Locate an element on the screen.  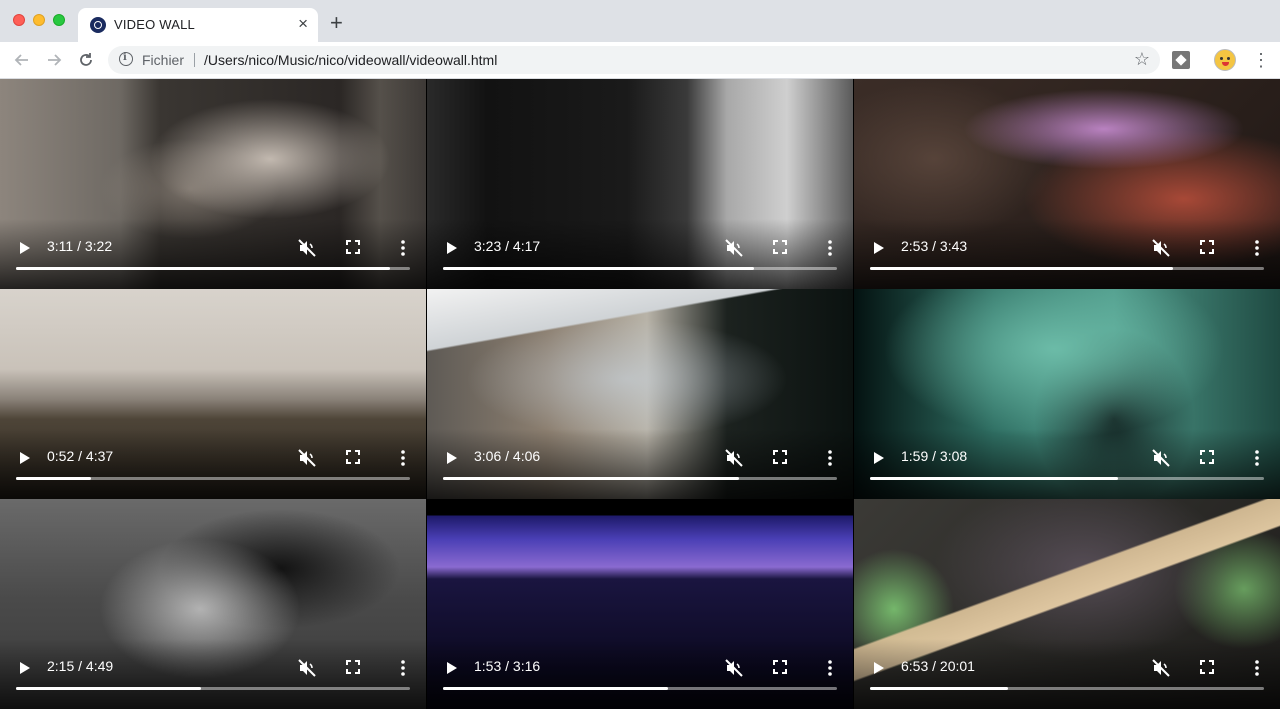
minimize-window-button is located at coordinates (39, 20).